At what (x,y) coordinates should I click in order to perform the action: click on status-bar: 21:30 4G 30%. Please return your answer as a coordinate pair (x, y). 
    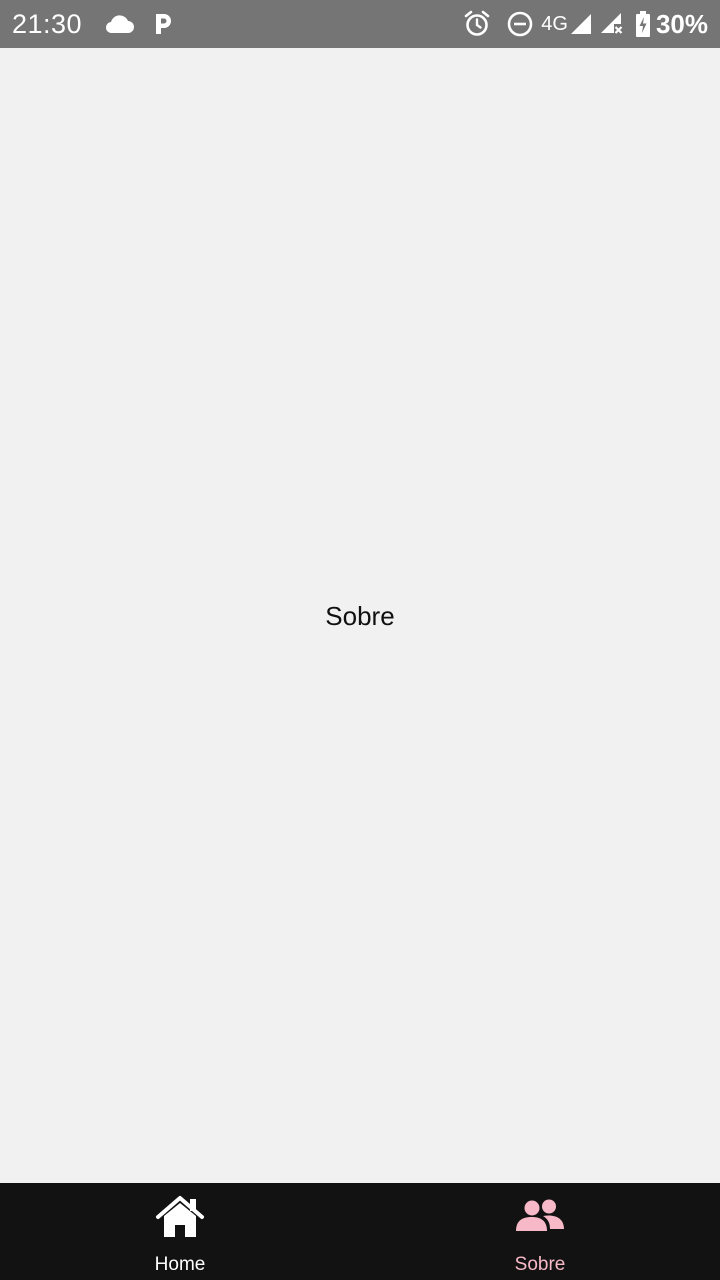
    Looking at the image, I should click on (360, 24).